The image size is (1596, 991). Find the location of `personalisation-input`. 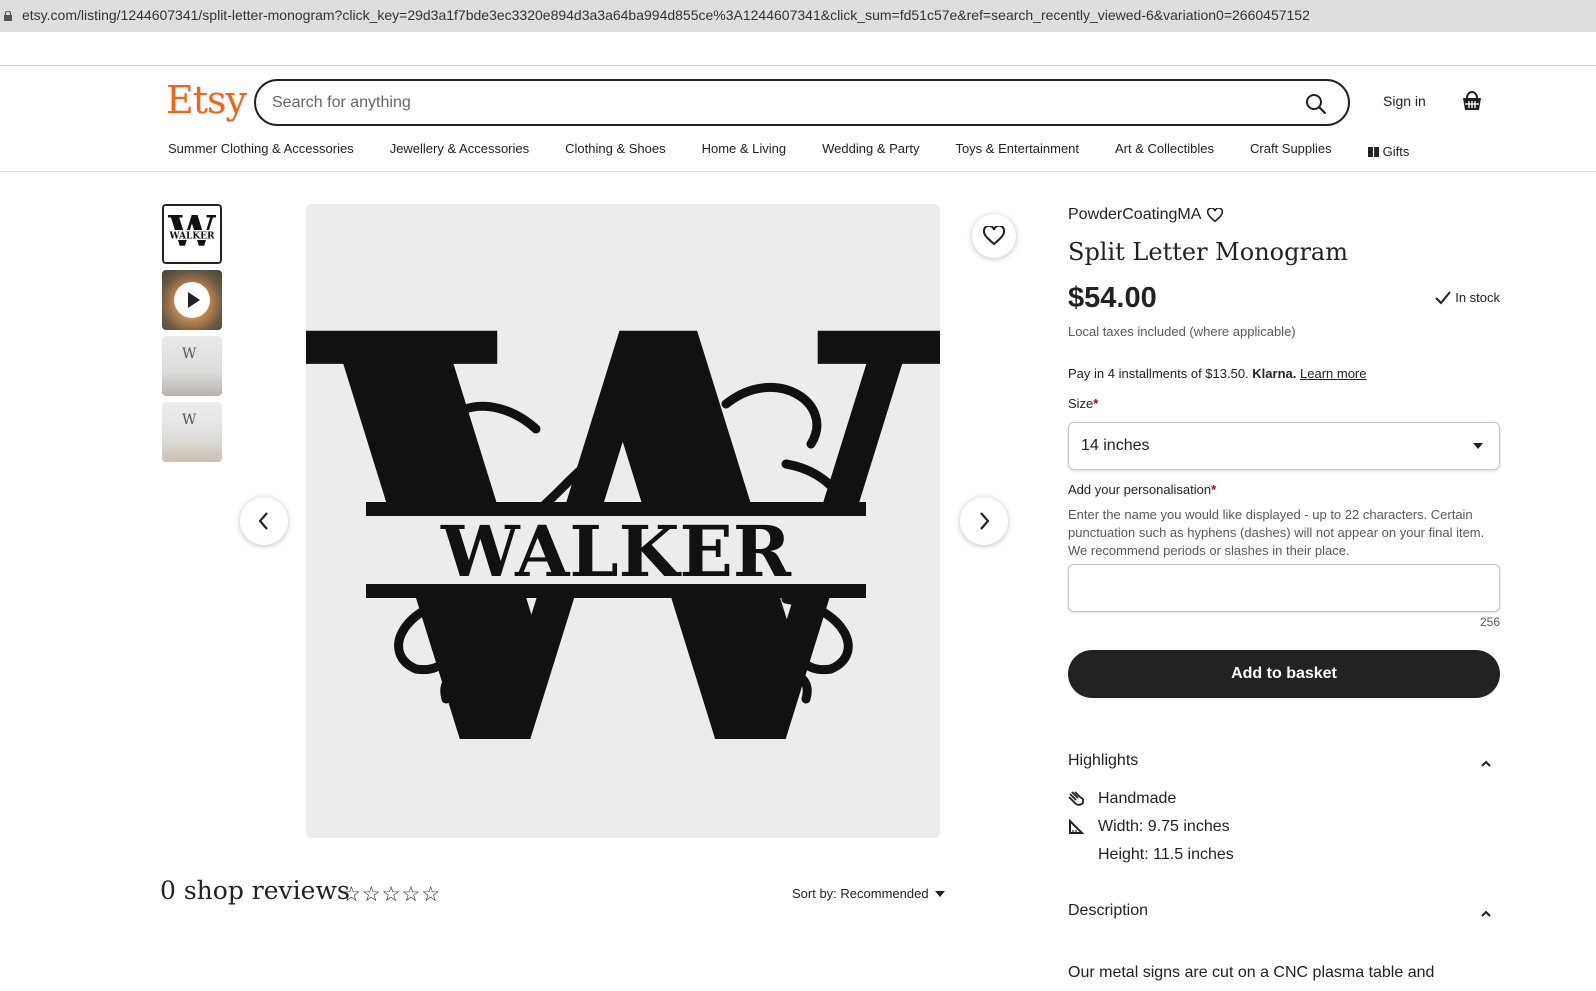

personalisation-input is located at coordinates (1284, 588).